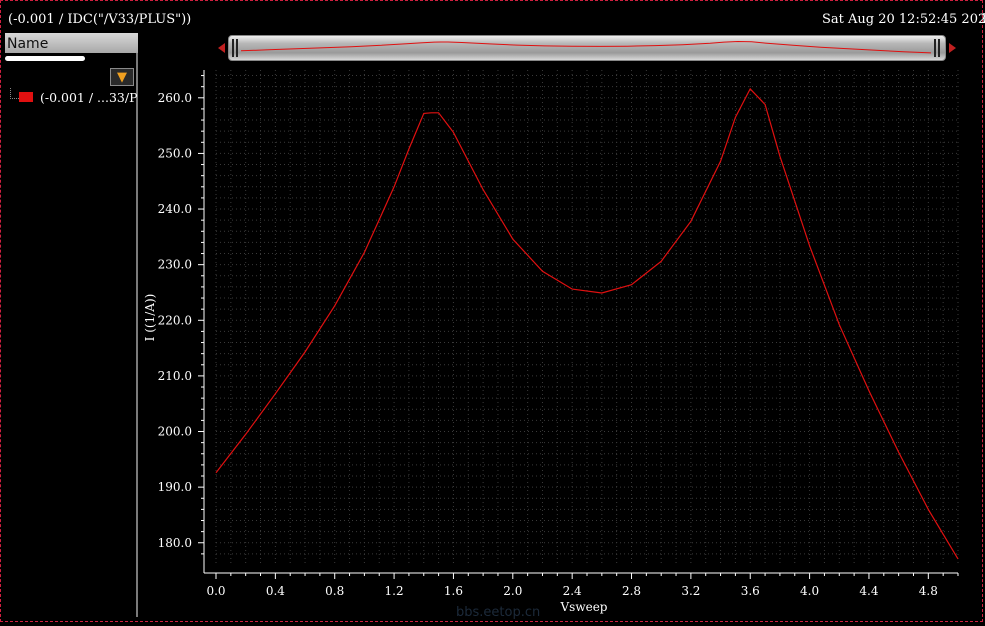 This screenshot has height=626, width=985. What do you see at coordinates (150, 318) in the screenshot?
I see `y-axis-label: I ((1/A))` at bounding box center [150, 318].